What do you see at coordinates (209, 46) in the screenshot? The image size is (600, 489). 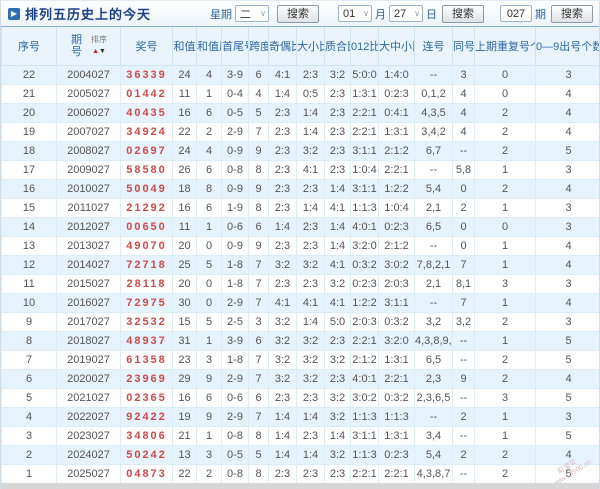 I see `header-sum-tail: 和值尾` at bounding box center [209, 46].